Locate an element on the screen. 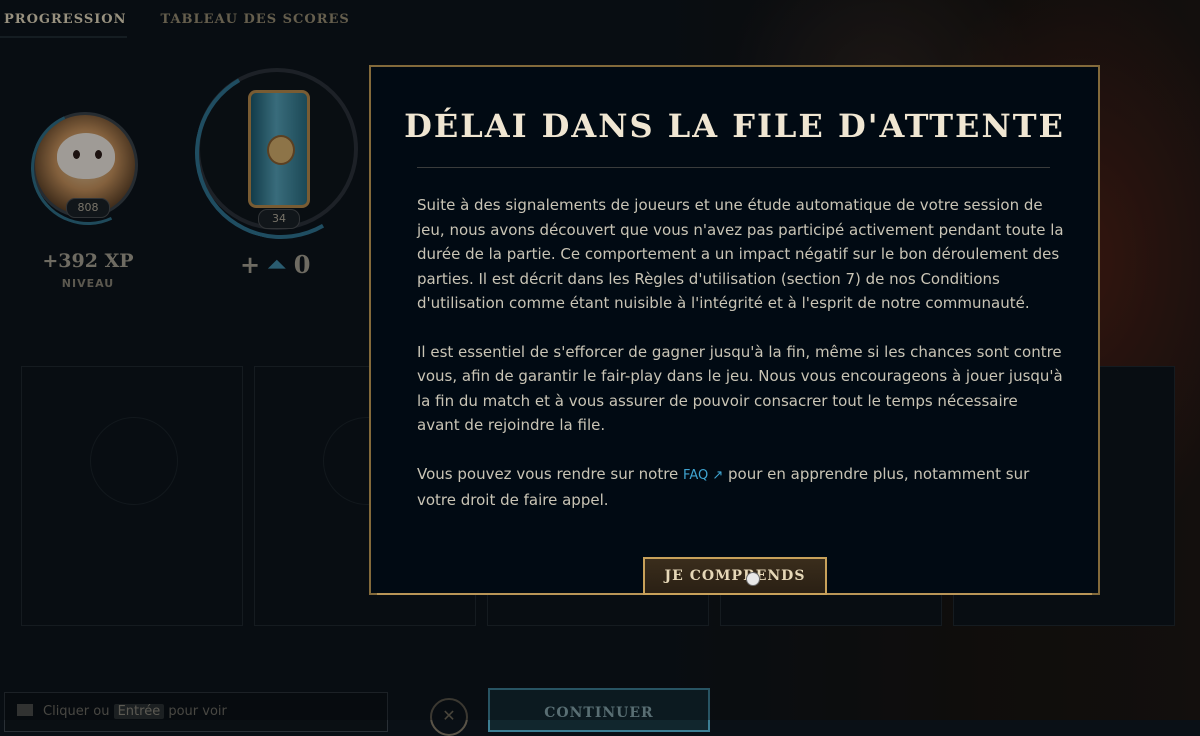  mouse-cursor is located at coordinates (753, 579).